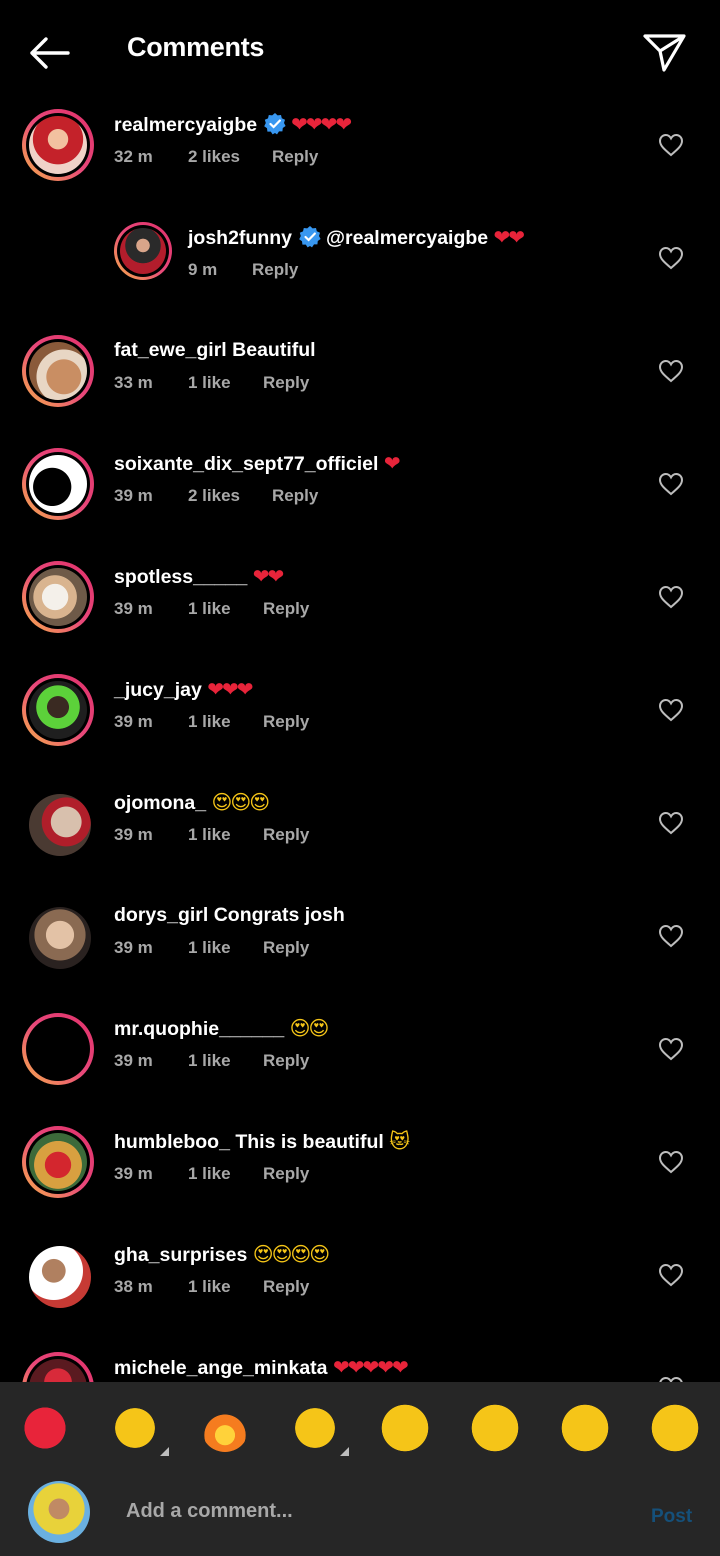 Image resolution: width=720 pixels, height=1556 pixels. Describe the element at coordinates (160, 803) in the screenshot. I see `comment-username: ojomona_` at that location.